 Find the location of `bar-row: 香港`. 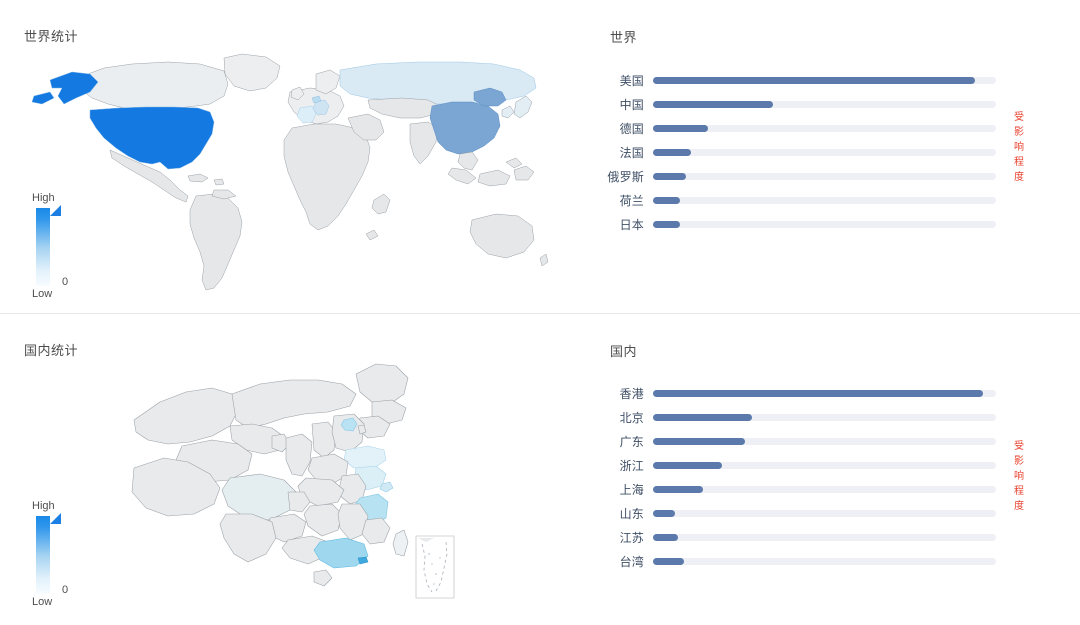

bar-row: 香港 is located at coordinates (805, 393).